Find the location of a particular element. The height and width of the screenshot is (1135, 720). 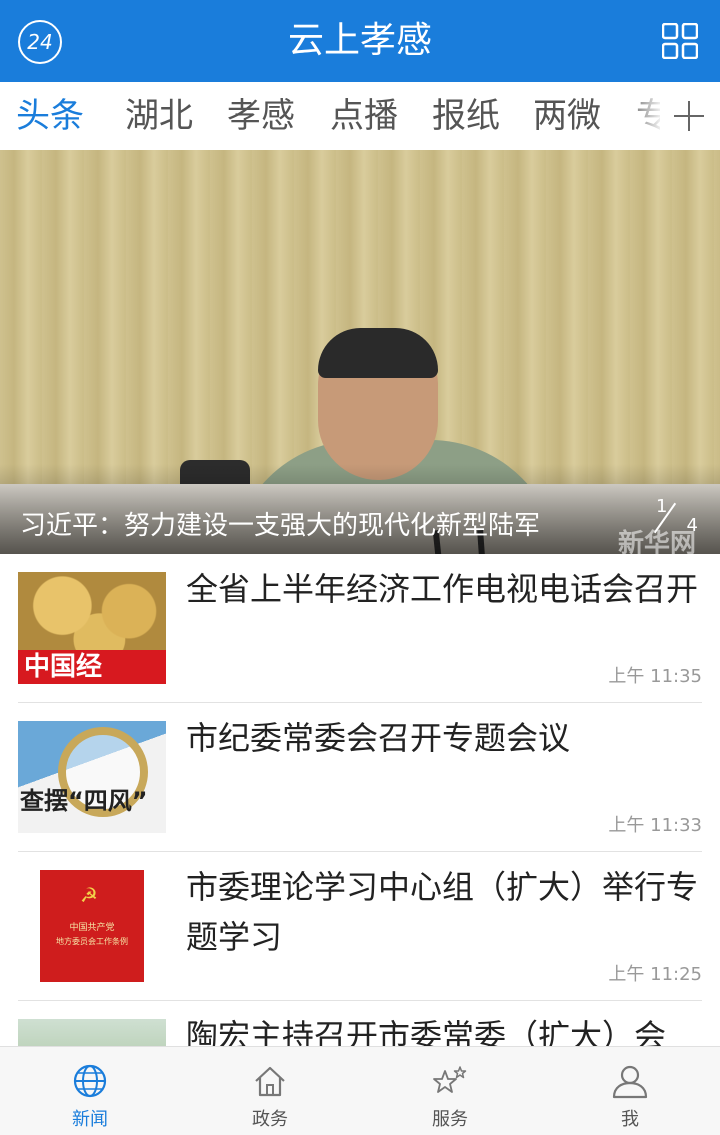

news-title: 市纪委常委会召开专题会议 is located at coordinates (378, 738).